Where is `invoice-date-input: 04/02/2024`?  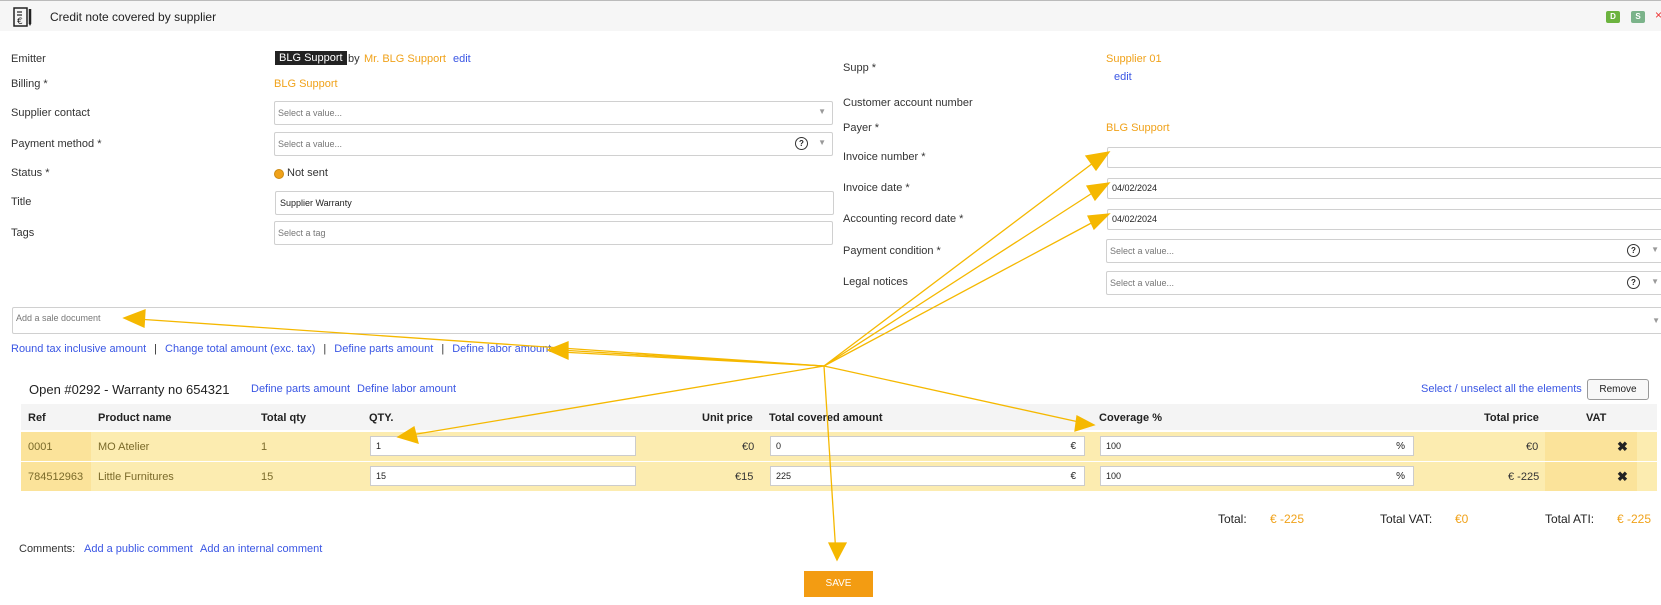
invoice-date-input: 04/02/2024 is located at coordinates (1384, 188).